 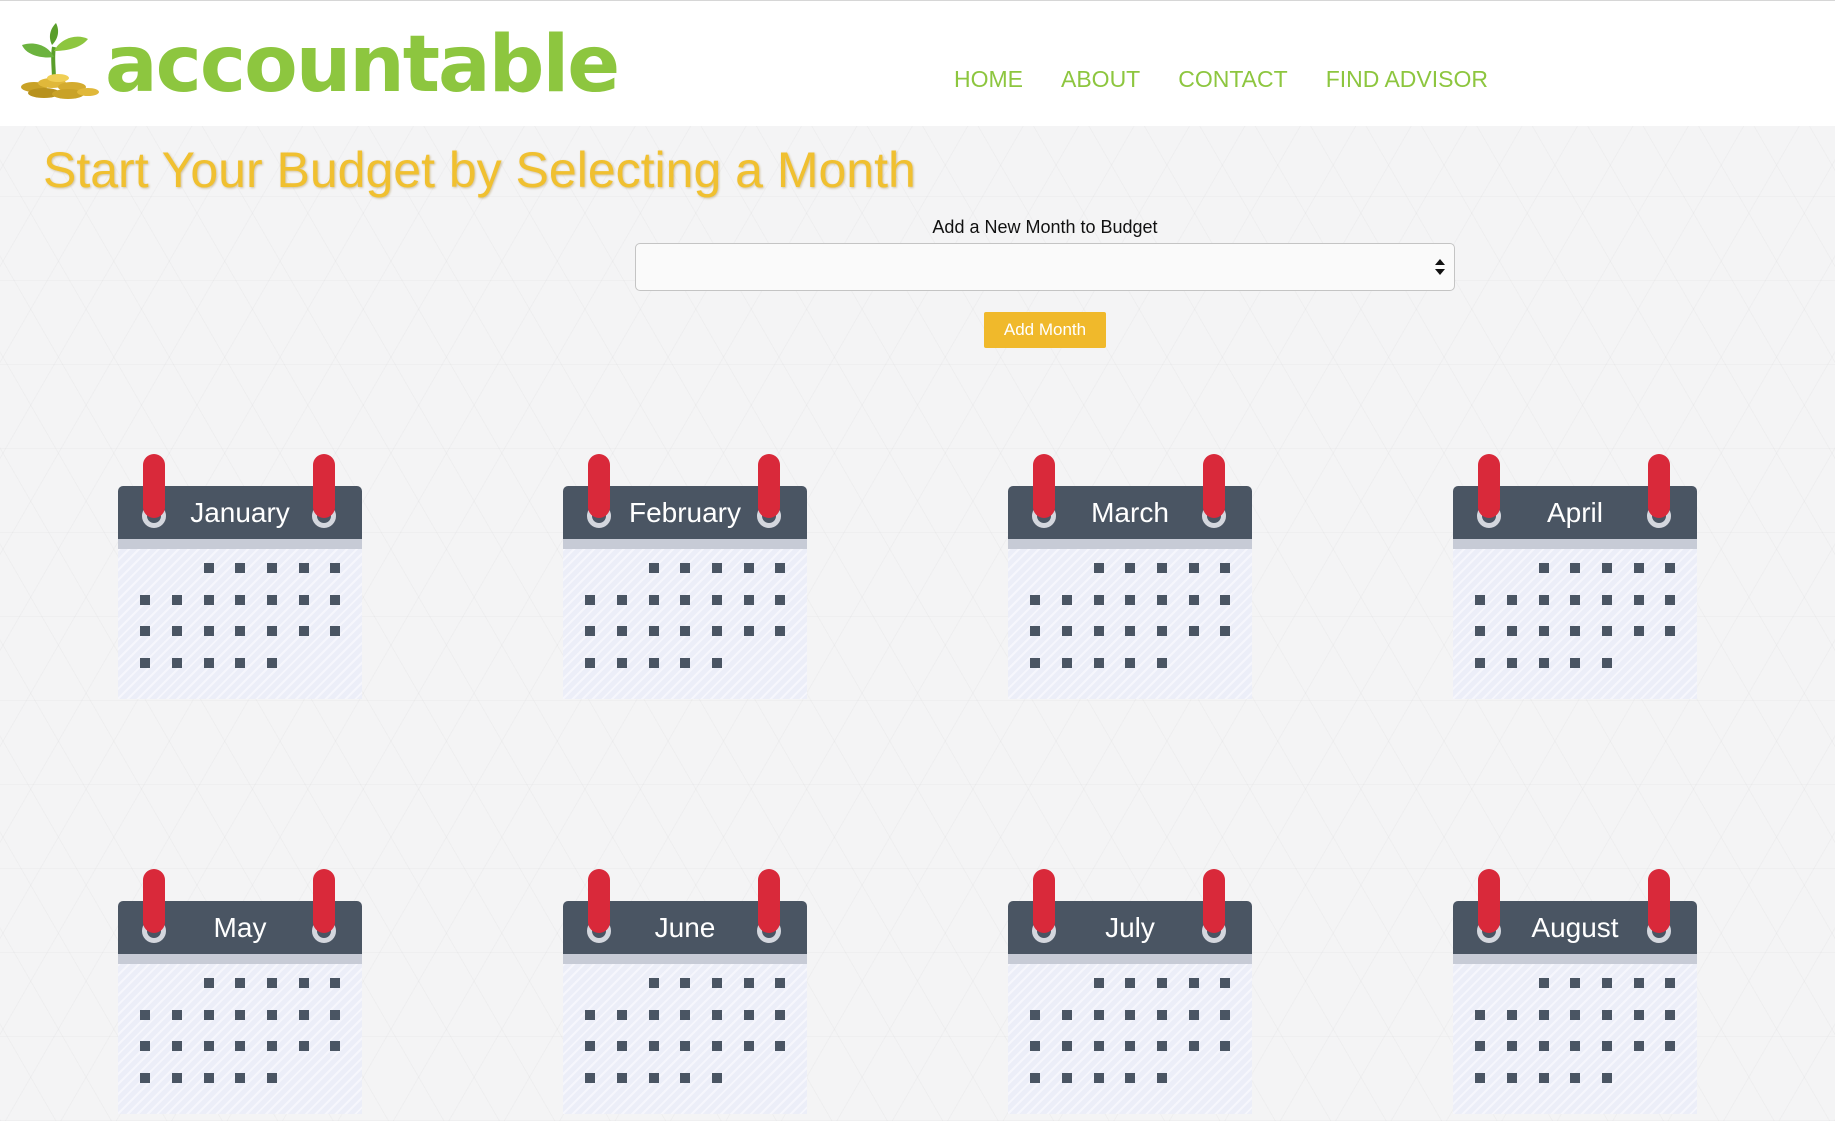 I want to click on brand-wordmark: accountable, so click(x=362, y=65).